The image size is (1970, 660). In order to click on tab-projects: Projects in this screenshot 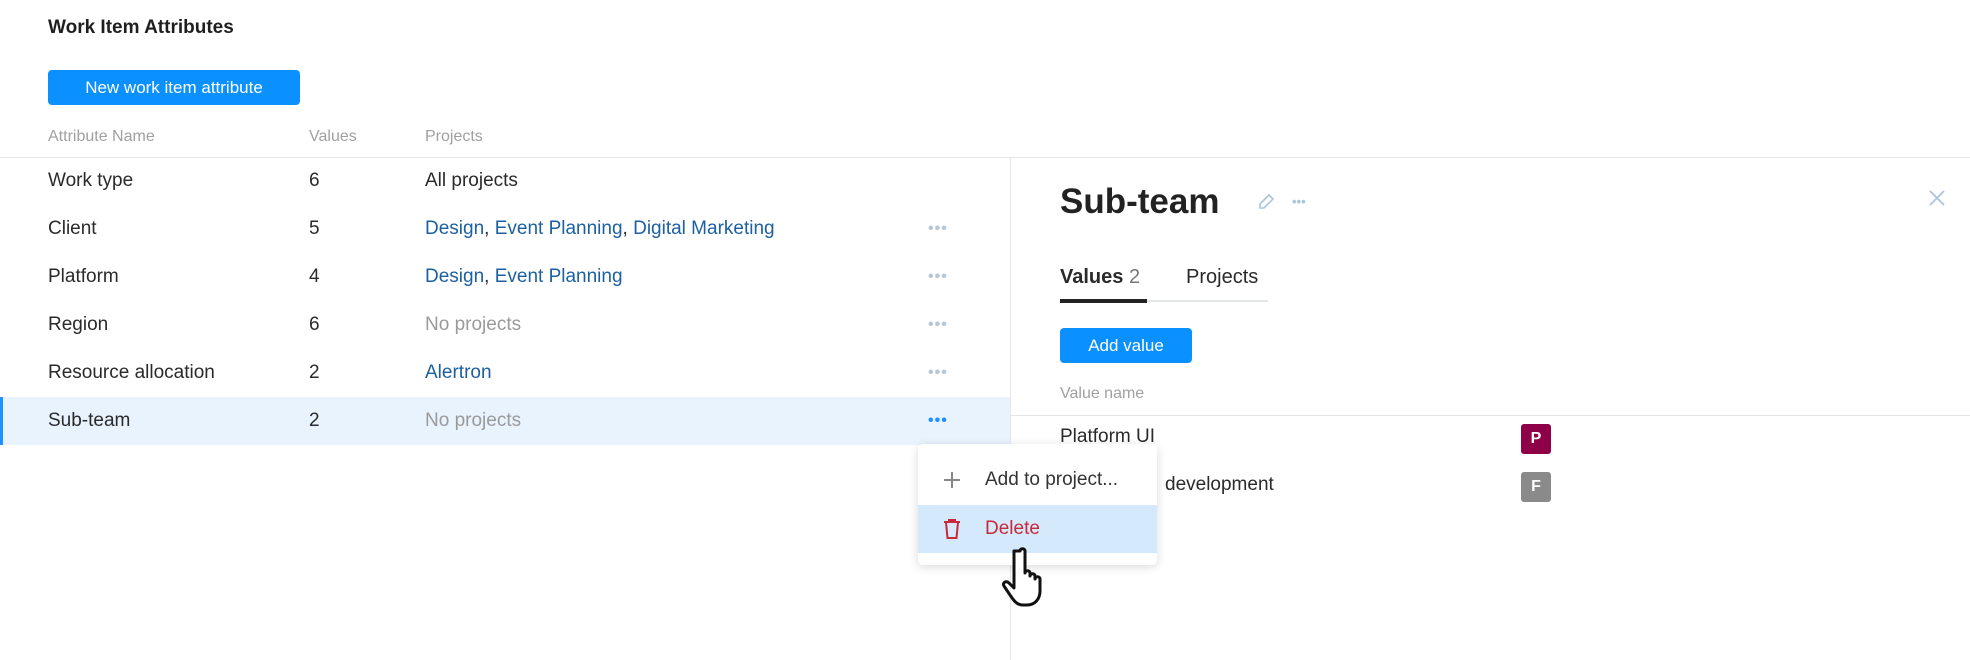, I will do `click(1222, 277)`.